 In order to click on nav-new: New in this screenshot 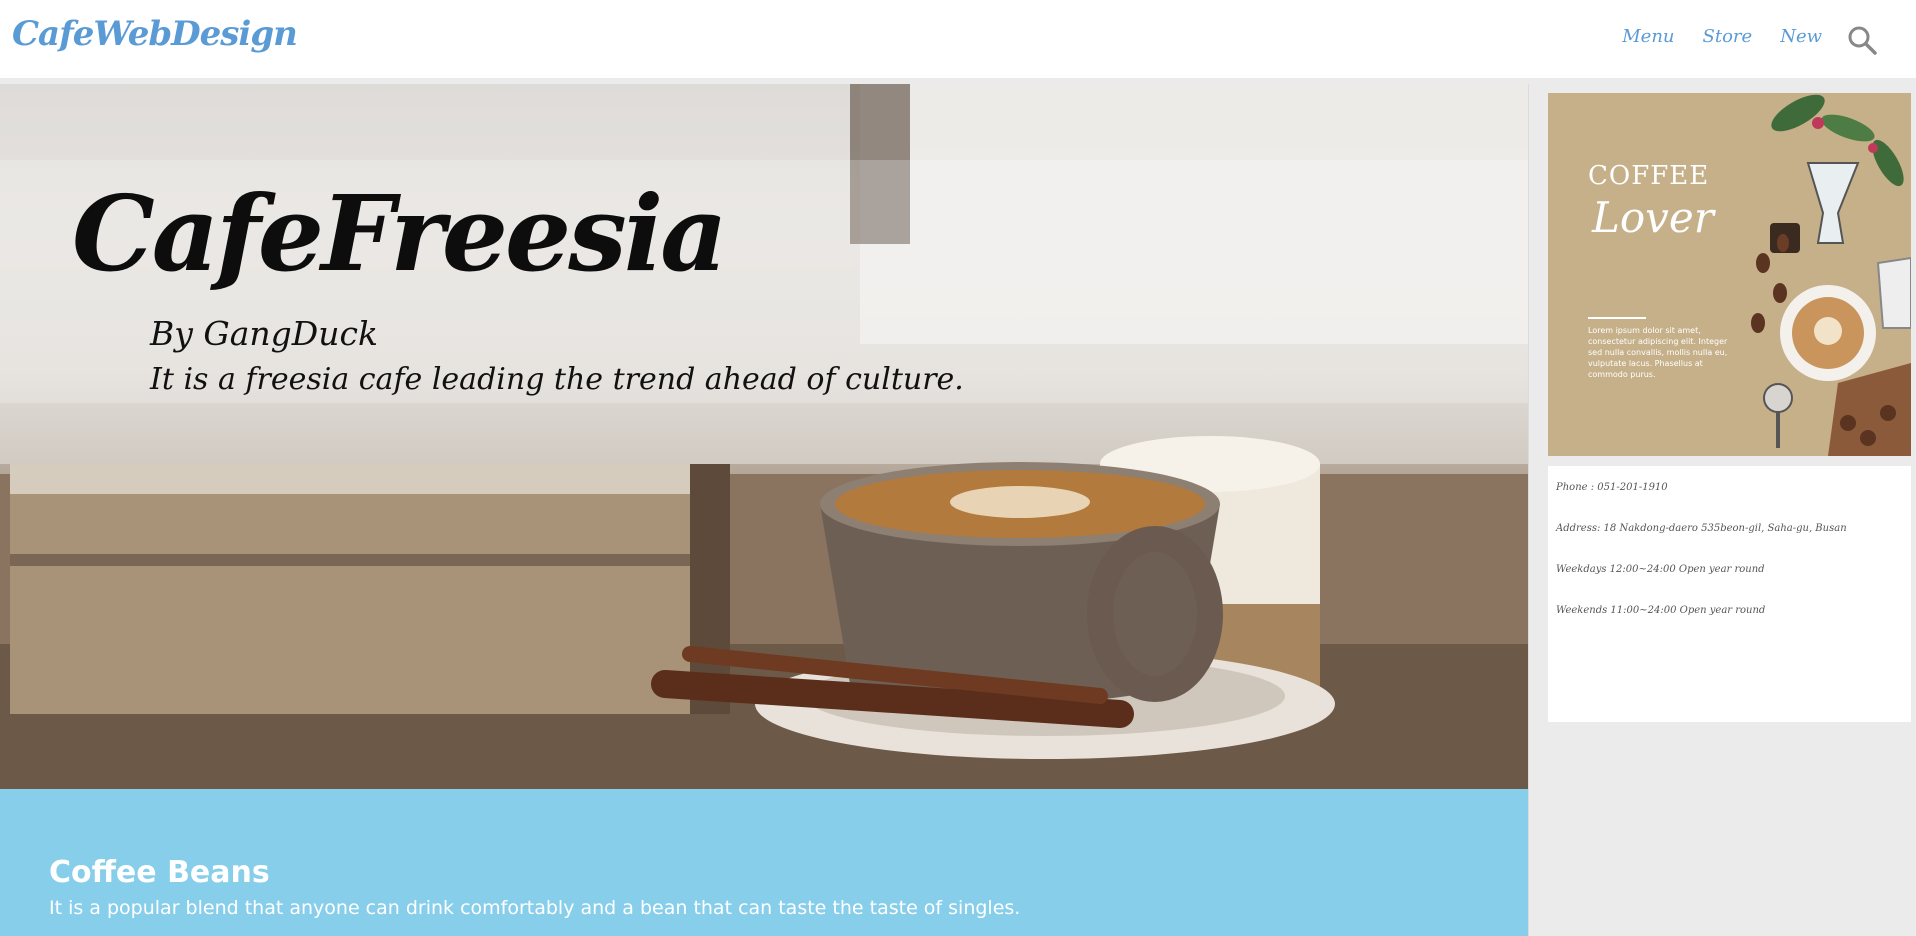, I will do `click(1801, 36)`.